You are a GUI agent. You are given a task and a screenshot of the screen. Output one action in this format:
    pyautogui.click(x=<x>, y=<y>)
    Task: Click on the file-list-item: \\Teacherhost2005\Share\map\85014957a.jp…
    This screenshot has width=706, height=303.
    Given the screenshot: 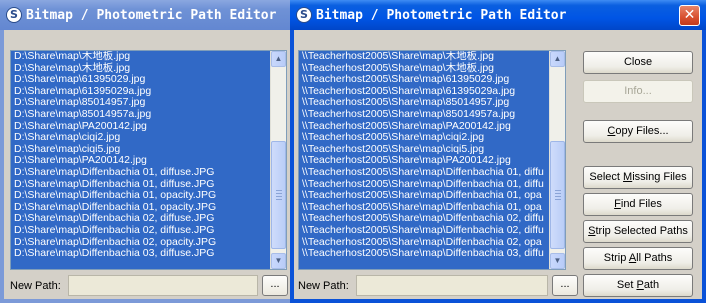 What is the action you would take?
    pyautogui.click(x=424, y=114)
    